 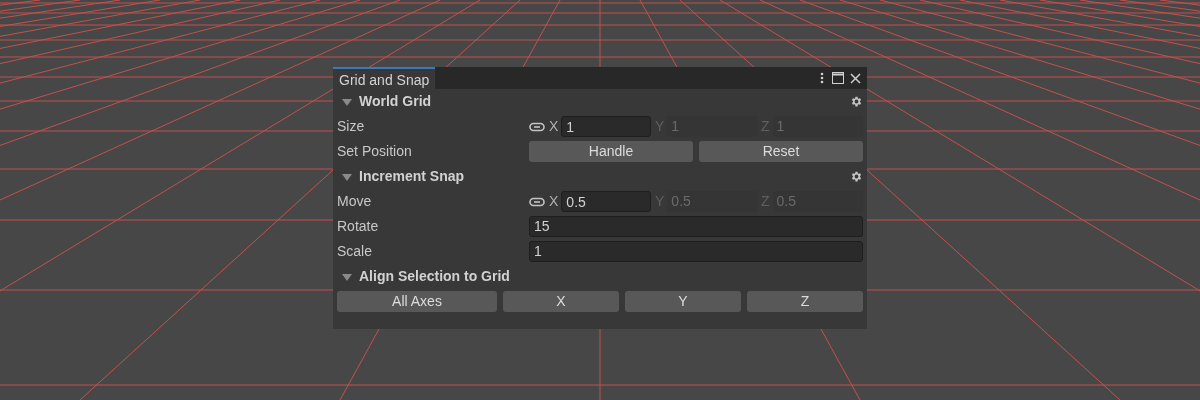 I want to click on section-title: Align Selection to Grid, so click(x=434, y=276).